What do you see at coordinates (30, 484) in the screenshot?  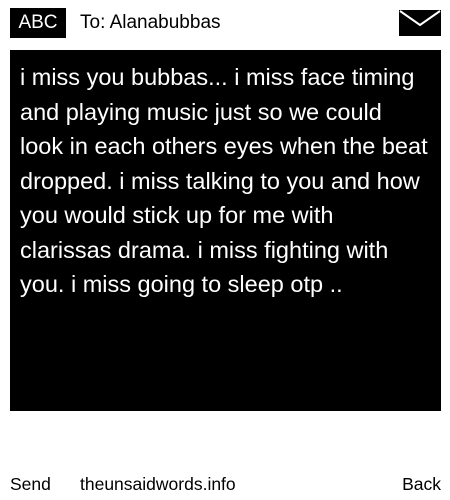 I see `send-button: Send` at bounding box center [30, 484].